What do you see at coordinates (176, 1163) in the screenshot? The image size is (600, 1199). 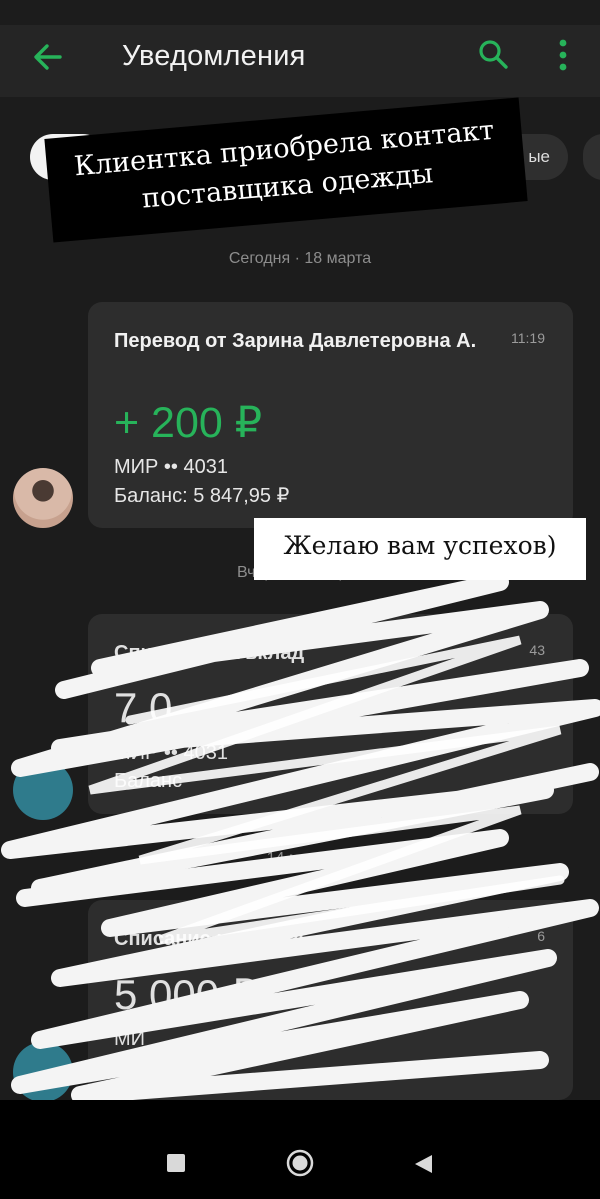 I see `square-icon` at bounding box center [176, 1163].